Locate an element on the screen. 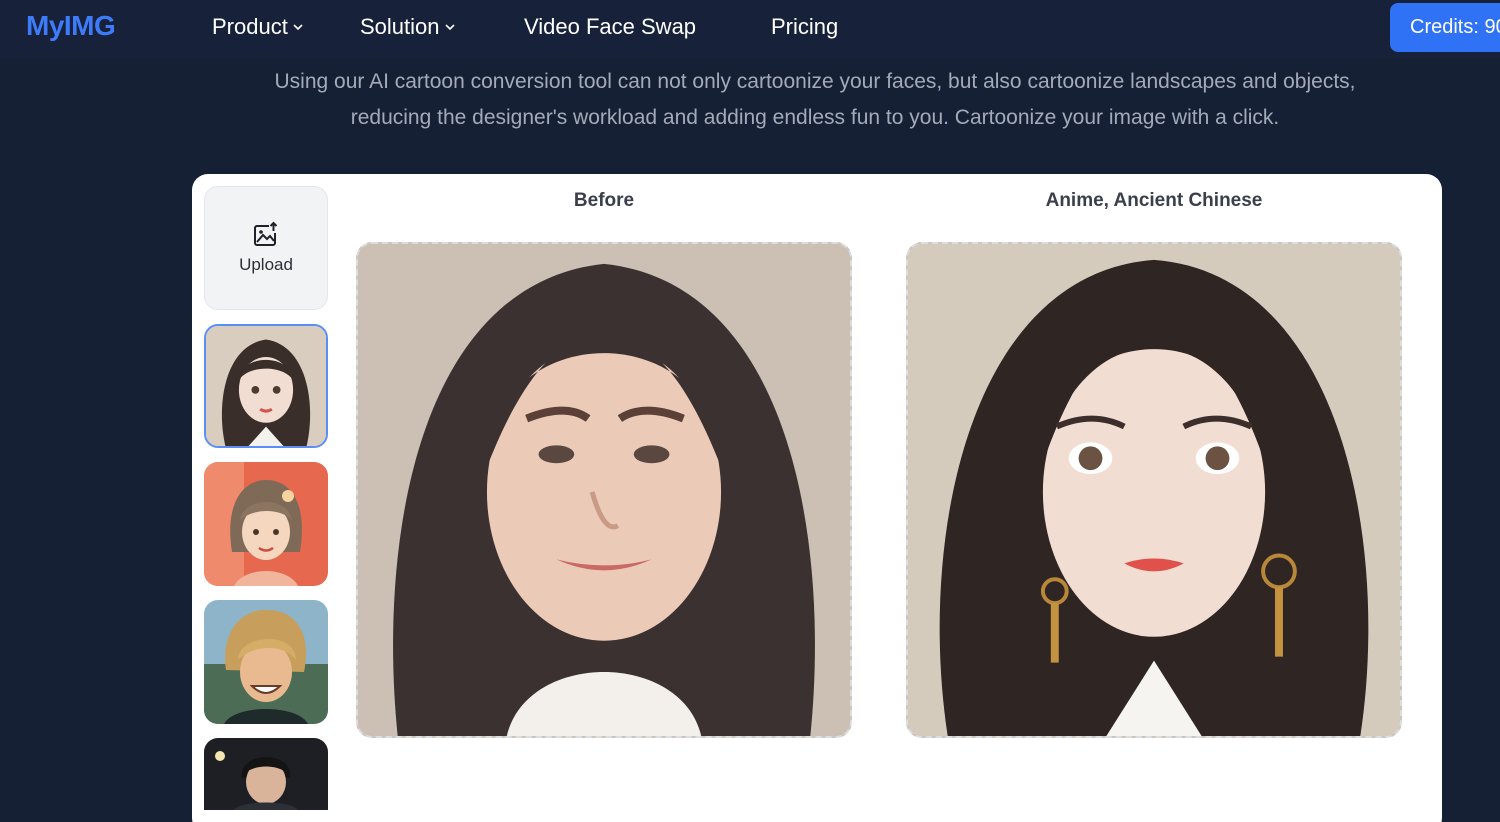 The width and height of the screenshot is (1500, 822). nav-product-label: Product is located at coordinates (250, 26).